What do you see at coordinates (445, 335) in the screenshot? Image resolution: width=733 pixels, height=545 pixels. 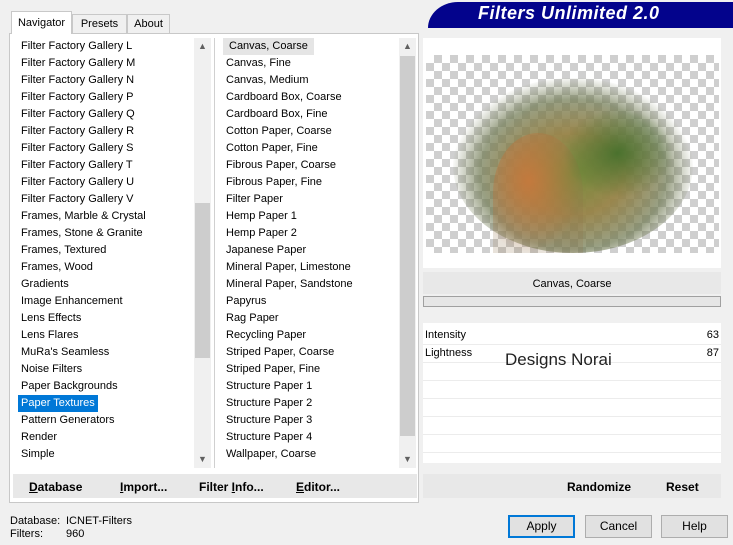 I see `param-label: Intensity` at bounding box center [445, 335].